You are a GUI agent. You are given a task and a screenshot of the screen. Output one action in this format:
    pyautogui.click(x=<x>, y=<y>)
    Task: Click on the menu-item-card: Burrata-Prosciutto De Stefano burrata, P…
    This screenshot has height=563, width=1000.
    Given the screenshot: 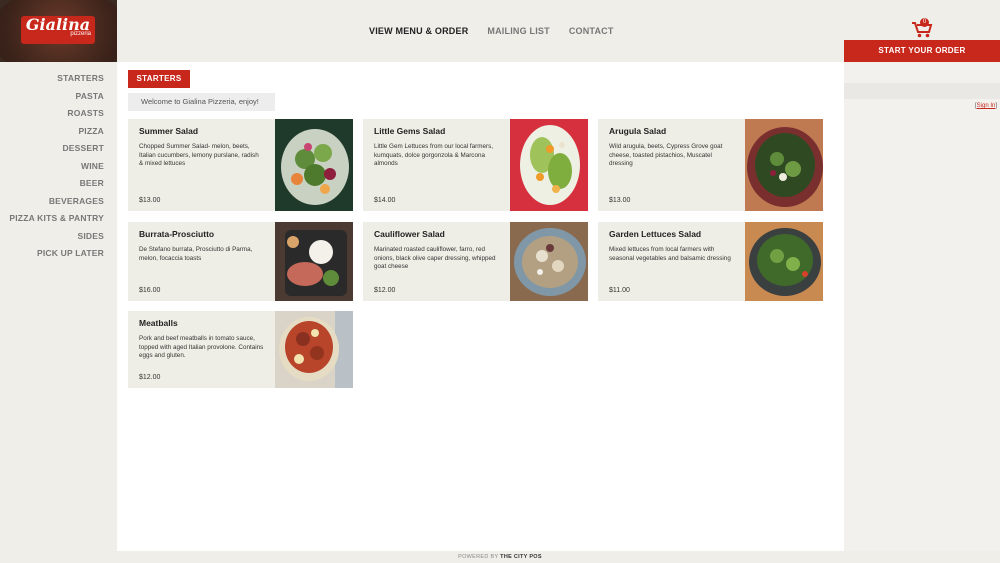 What is the action you would take?
    pyautogui.click(x=240, y=261)
    